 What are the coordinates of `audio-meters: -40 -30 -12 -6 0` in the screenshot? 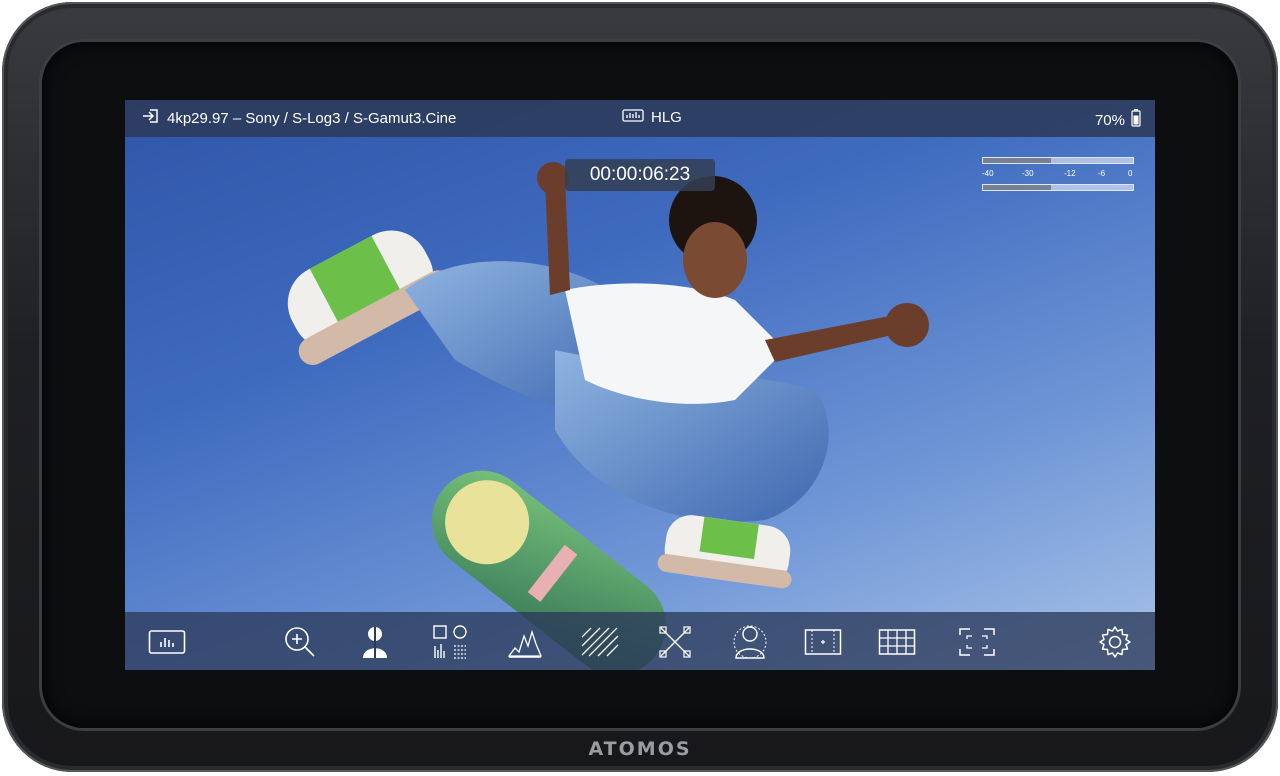 It's located at (1058, 175).